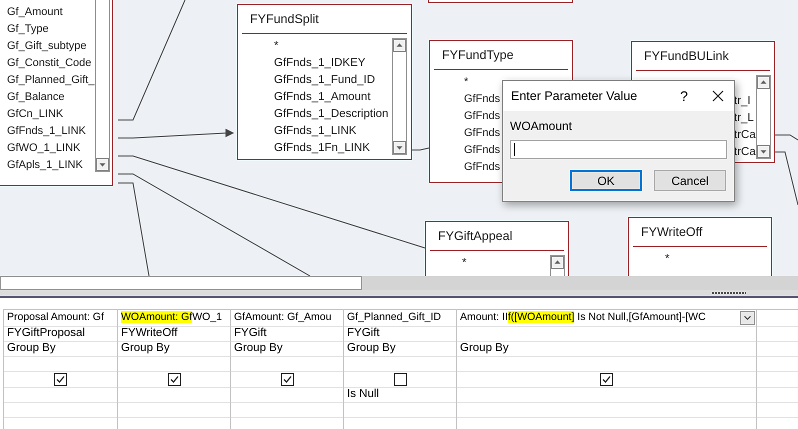  What do you see at coordinates (49, 63) in the screenshot?
I see `field-name: Gf_Constit_Code` at bounding box center [49, 63].